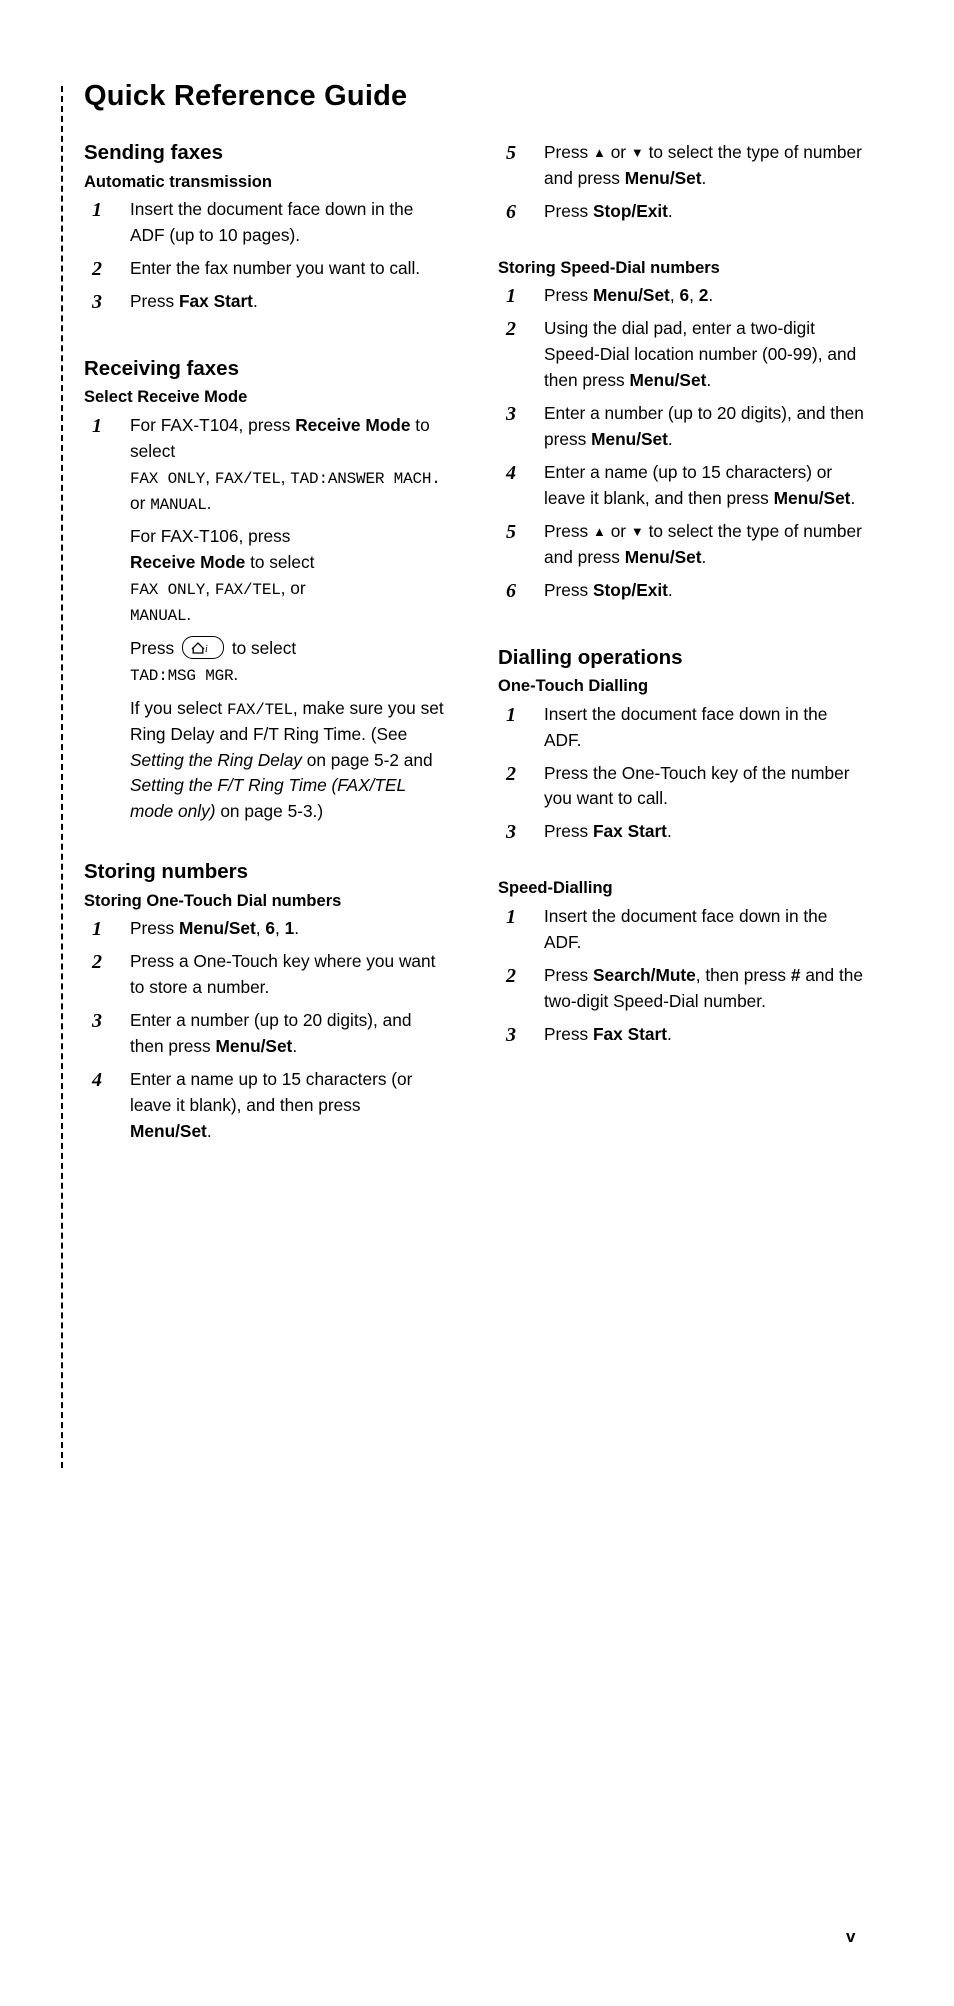 This screenshot has height=2006, width=954. Describe the element at coordinates (176, 707) in the screenshot. I see `note-text: If you select` at that location.